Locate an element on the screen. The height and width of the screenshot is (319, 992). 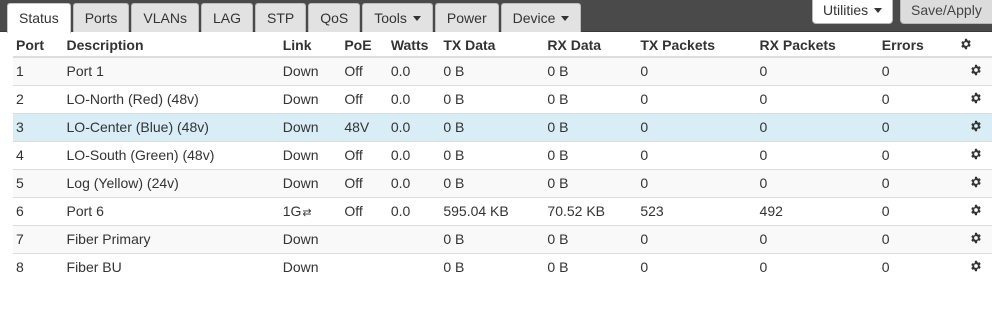
tab-device: Device is located at coordinates (541, 17).